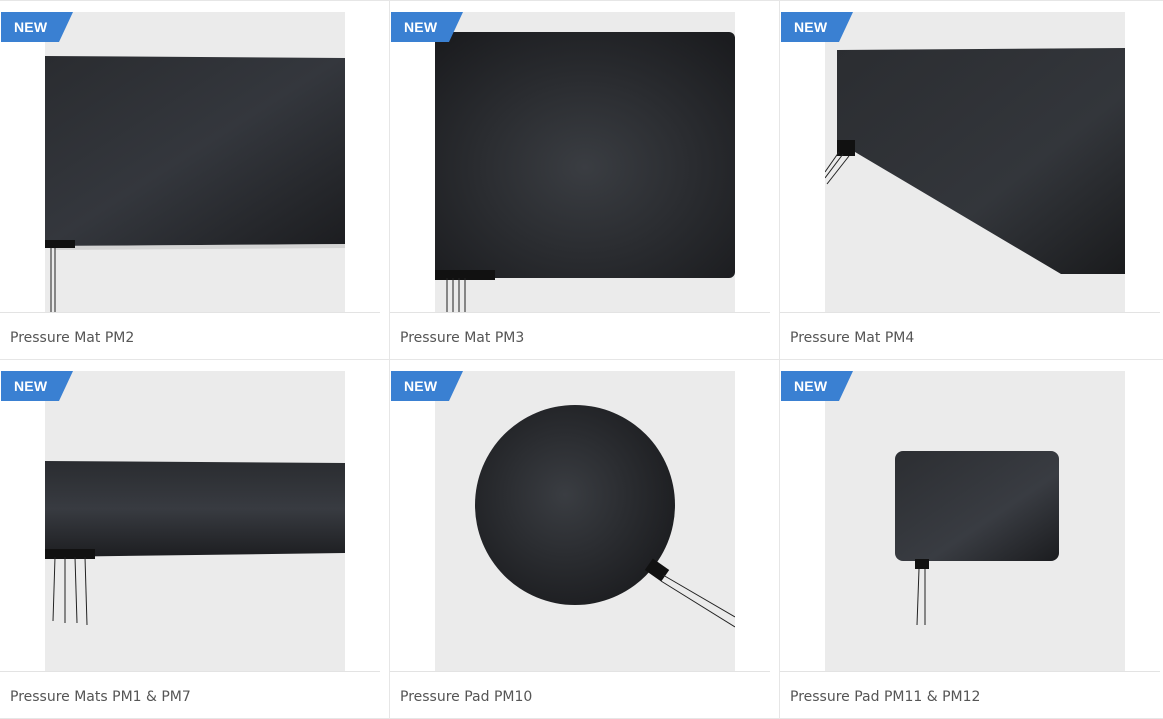 Image resolution: width=1163 pixels, height=719 pixels. I want to click on product-title: Pressure Mat PM4, so click(852, 338).